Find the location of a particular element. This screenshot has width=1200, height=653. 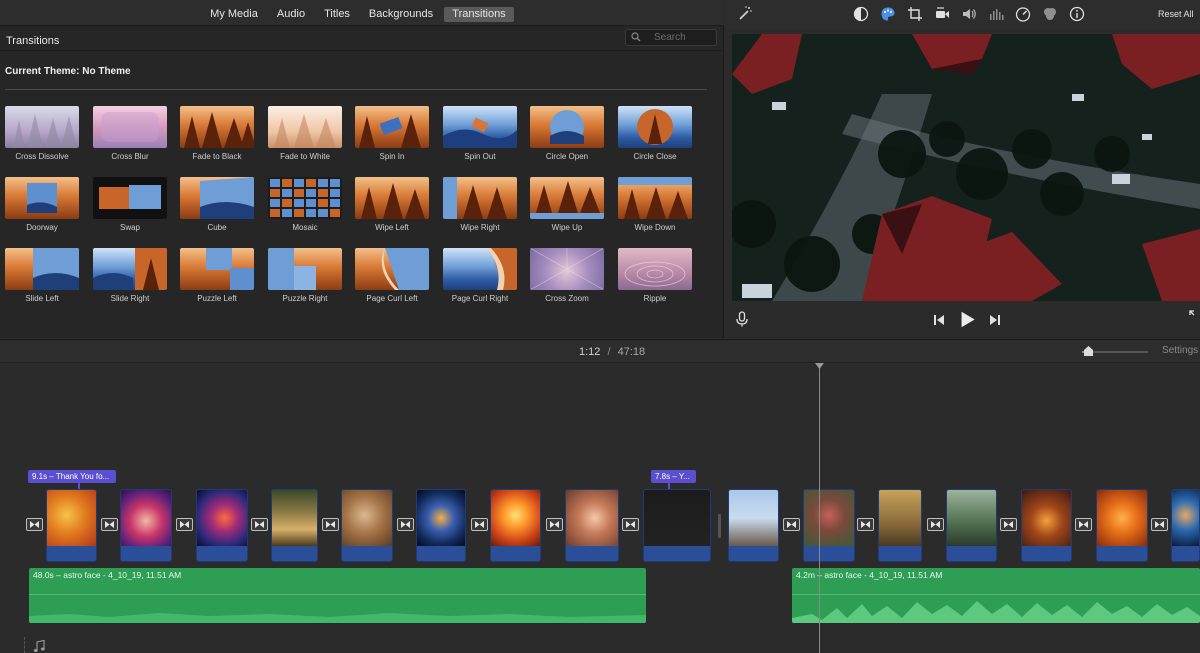

volume-icon is located at coordinates (969, 14).